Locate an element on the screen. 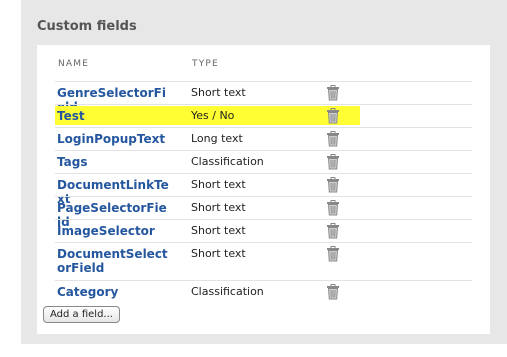 The image size is (507, 357). field-name-link: LoginPopupText is located at coordinates (113, 139).